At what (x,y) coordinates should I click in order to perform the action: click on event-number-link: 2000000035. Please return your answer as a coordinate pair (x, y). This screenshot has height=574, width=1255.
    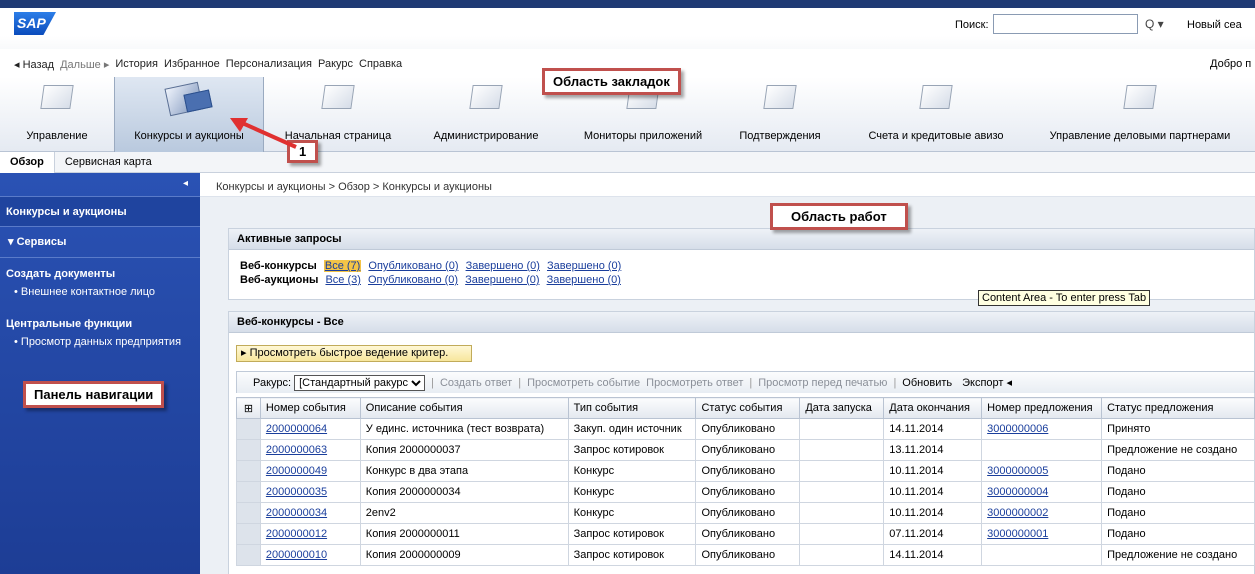
    Looking at the image, I should click on (296, 492).